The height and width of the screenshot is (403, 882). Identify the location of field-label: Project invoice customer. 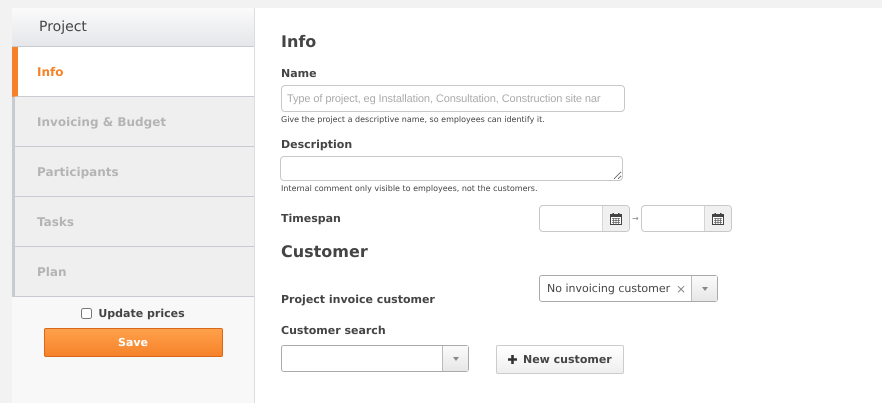
(358, 299).